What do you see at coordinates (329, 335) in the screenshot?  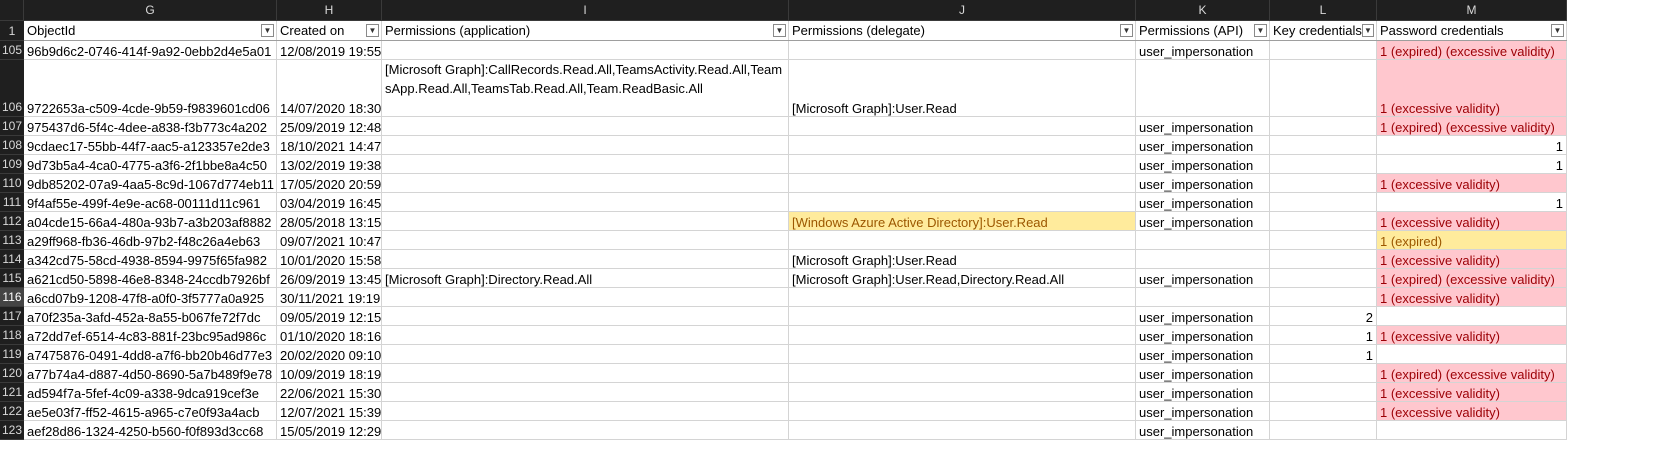 I see `created-on-cell: 01/10/2020 18:16` at bounding box center [329, 335].